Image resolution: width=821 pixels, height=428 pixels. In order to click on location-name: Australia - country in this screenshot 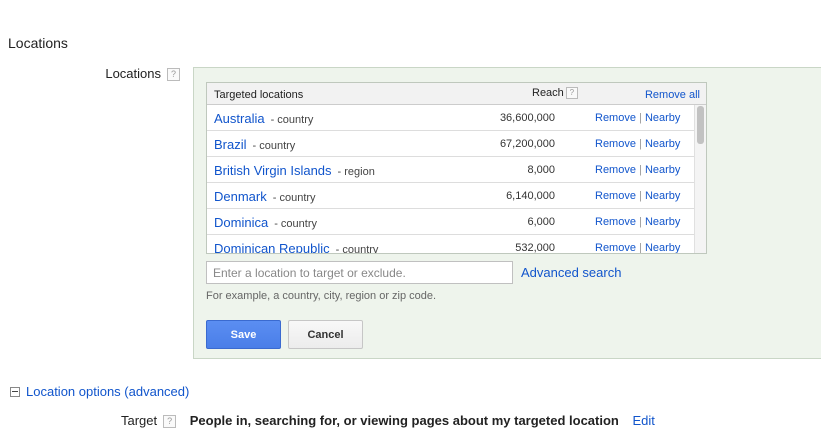, I will do `click(263, 118)`.